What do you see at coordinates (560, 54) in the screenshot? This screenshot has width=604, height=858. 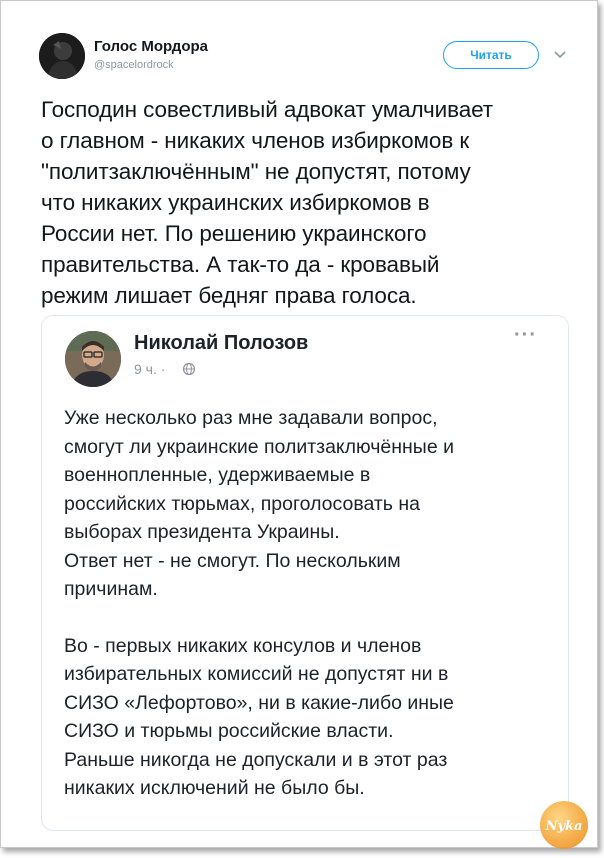 I see `chevron-down-icon` at bounding box center [560, 54].